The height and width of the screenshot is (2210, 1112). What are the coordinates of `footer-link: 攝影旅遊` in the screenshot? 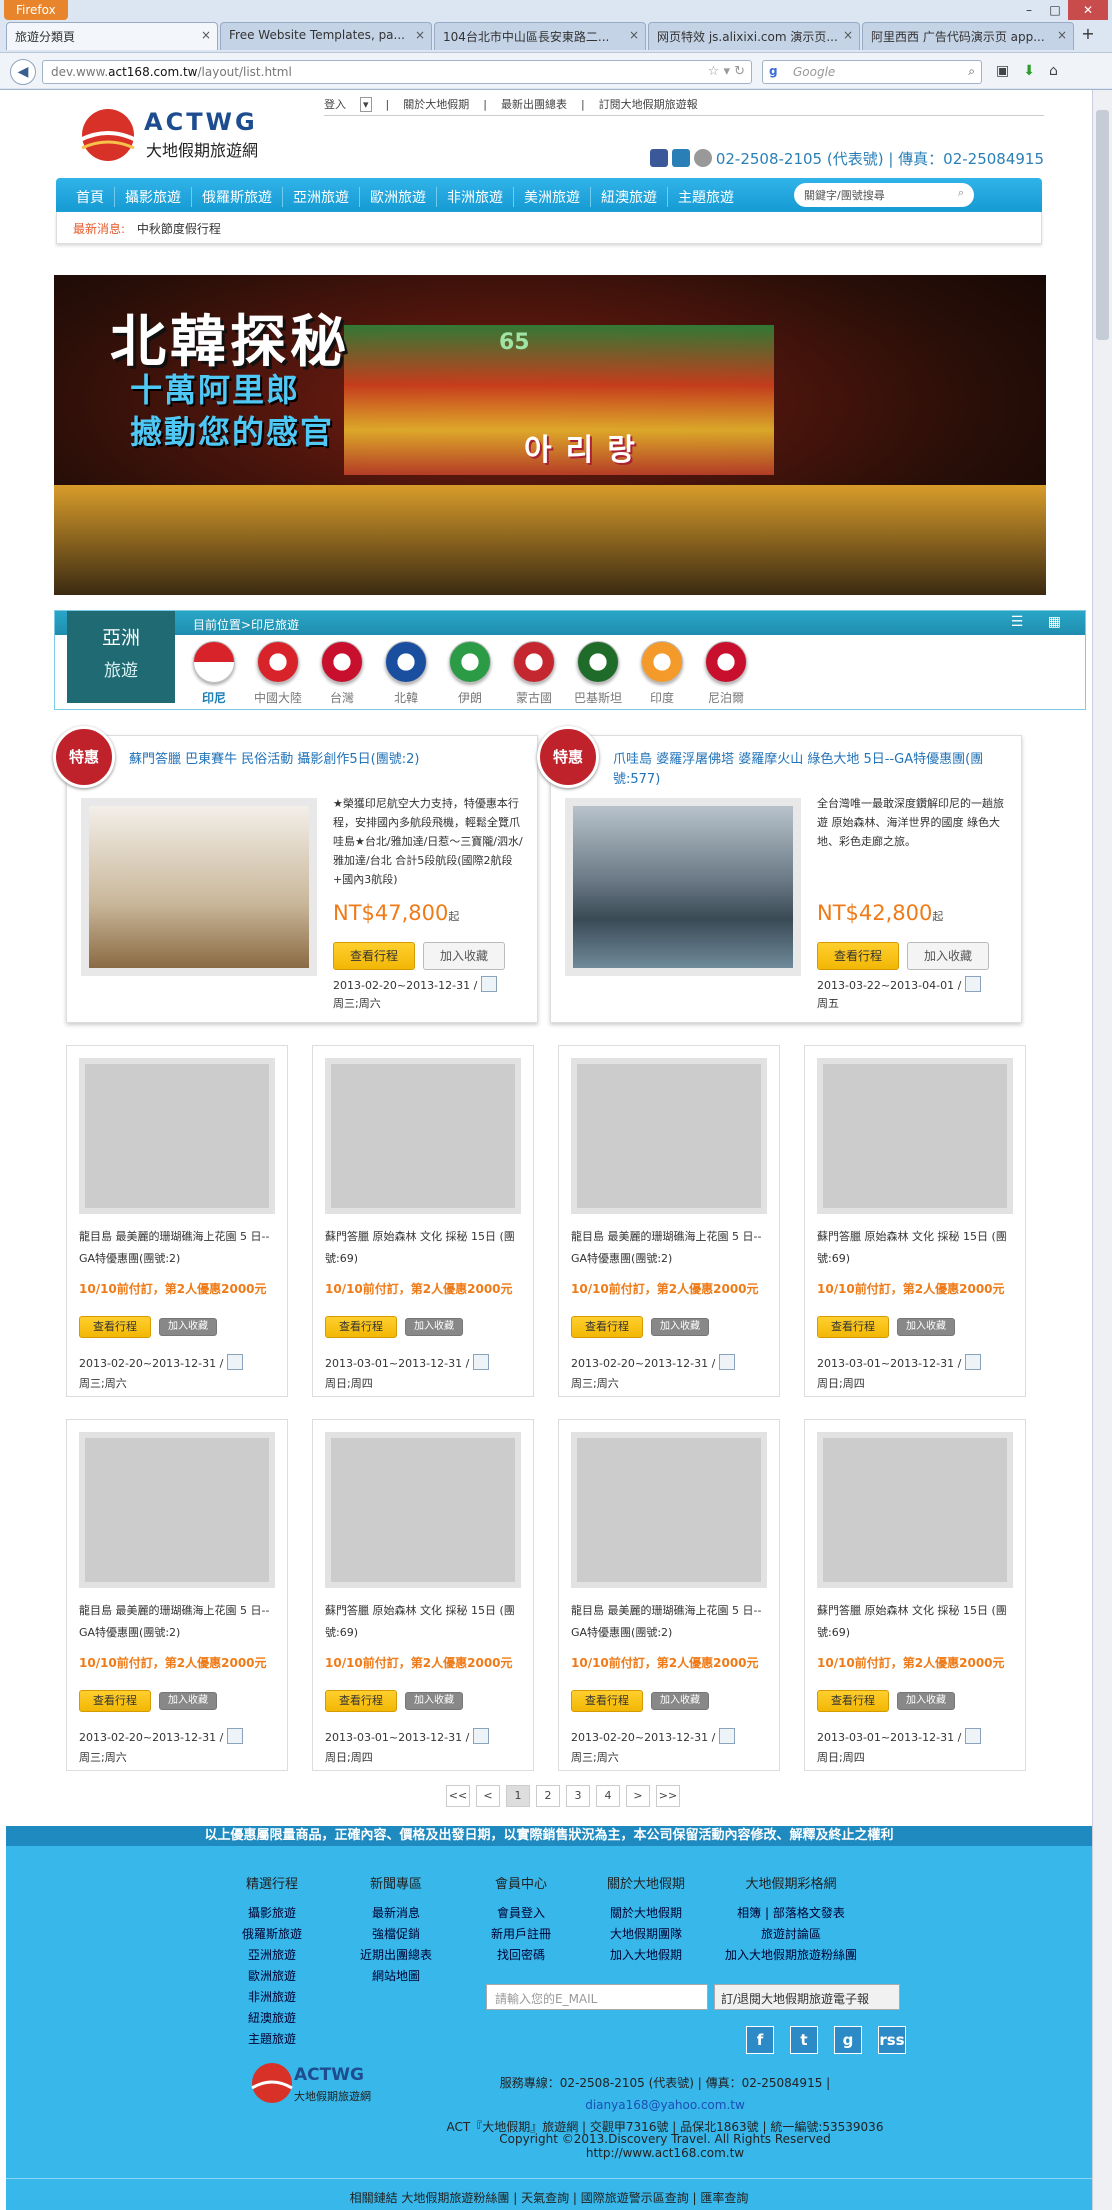 It's located at (272, 1913).